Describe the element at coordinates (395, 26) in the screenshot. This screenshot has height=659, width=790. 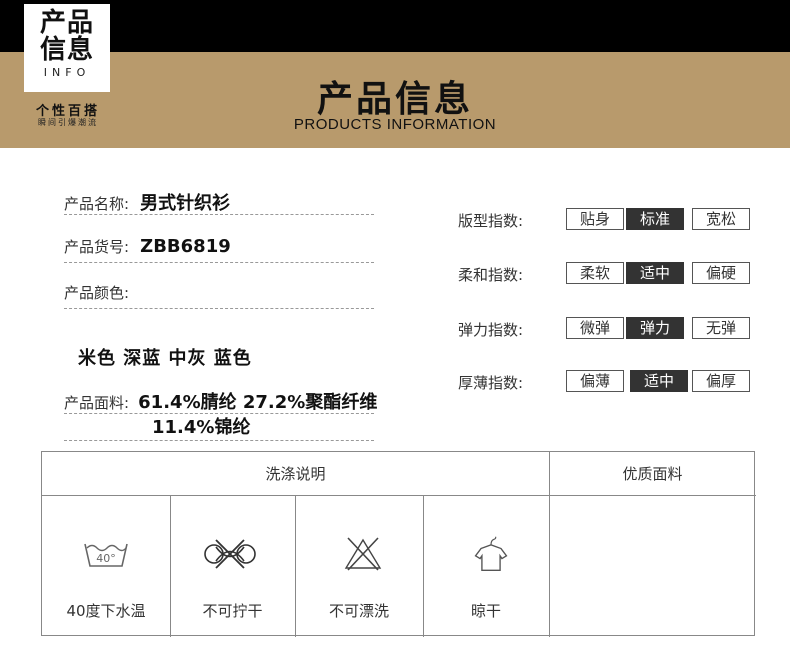
I see `header-top-bar` at that location.